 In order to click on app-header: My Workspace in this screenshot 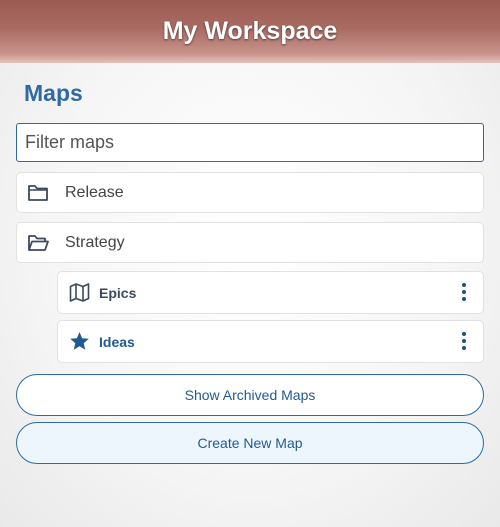, I will do `click(250, 31)`.